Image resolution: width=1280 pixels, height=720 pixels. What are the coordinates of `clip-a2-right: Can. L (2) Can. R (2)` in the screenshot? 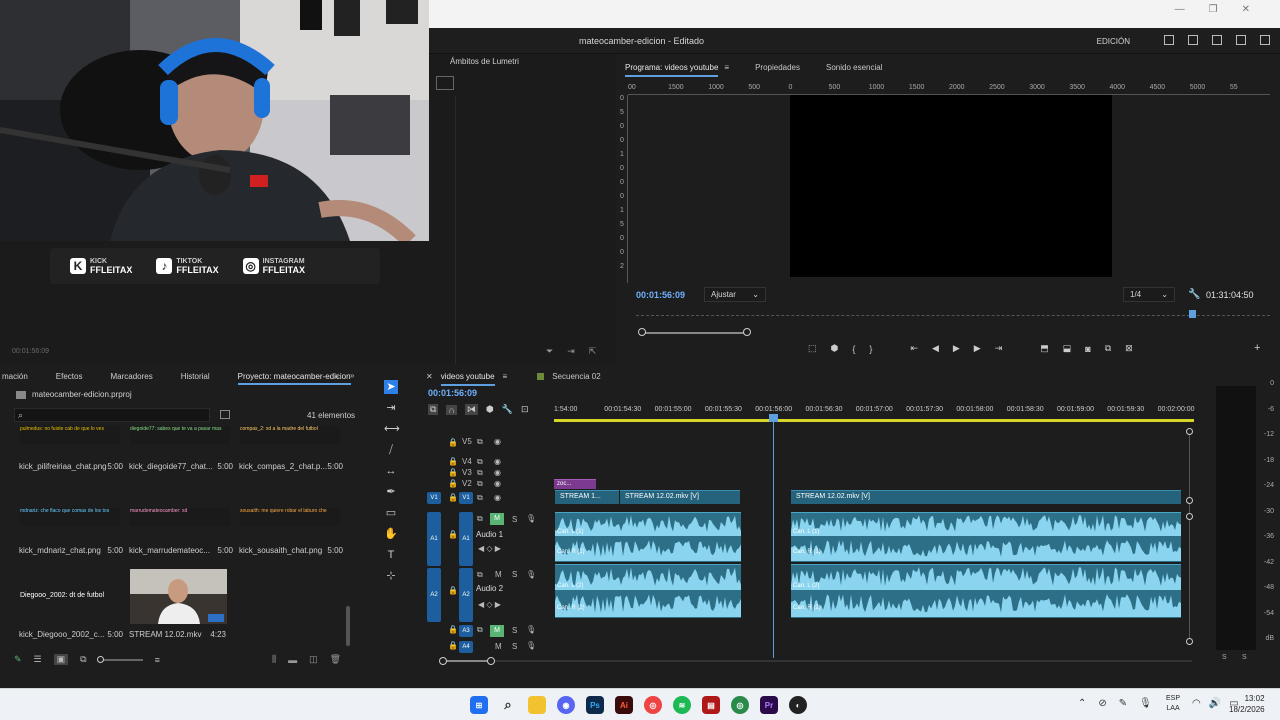 It's located at (986, 591).